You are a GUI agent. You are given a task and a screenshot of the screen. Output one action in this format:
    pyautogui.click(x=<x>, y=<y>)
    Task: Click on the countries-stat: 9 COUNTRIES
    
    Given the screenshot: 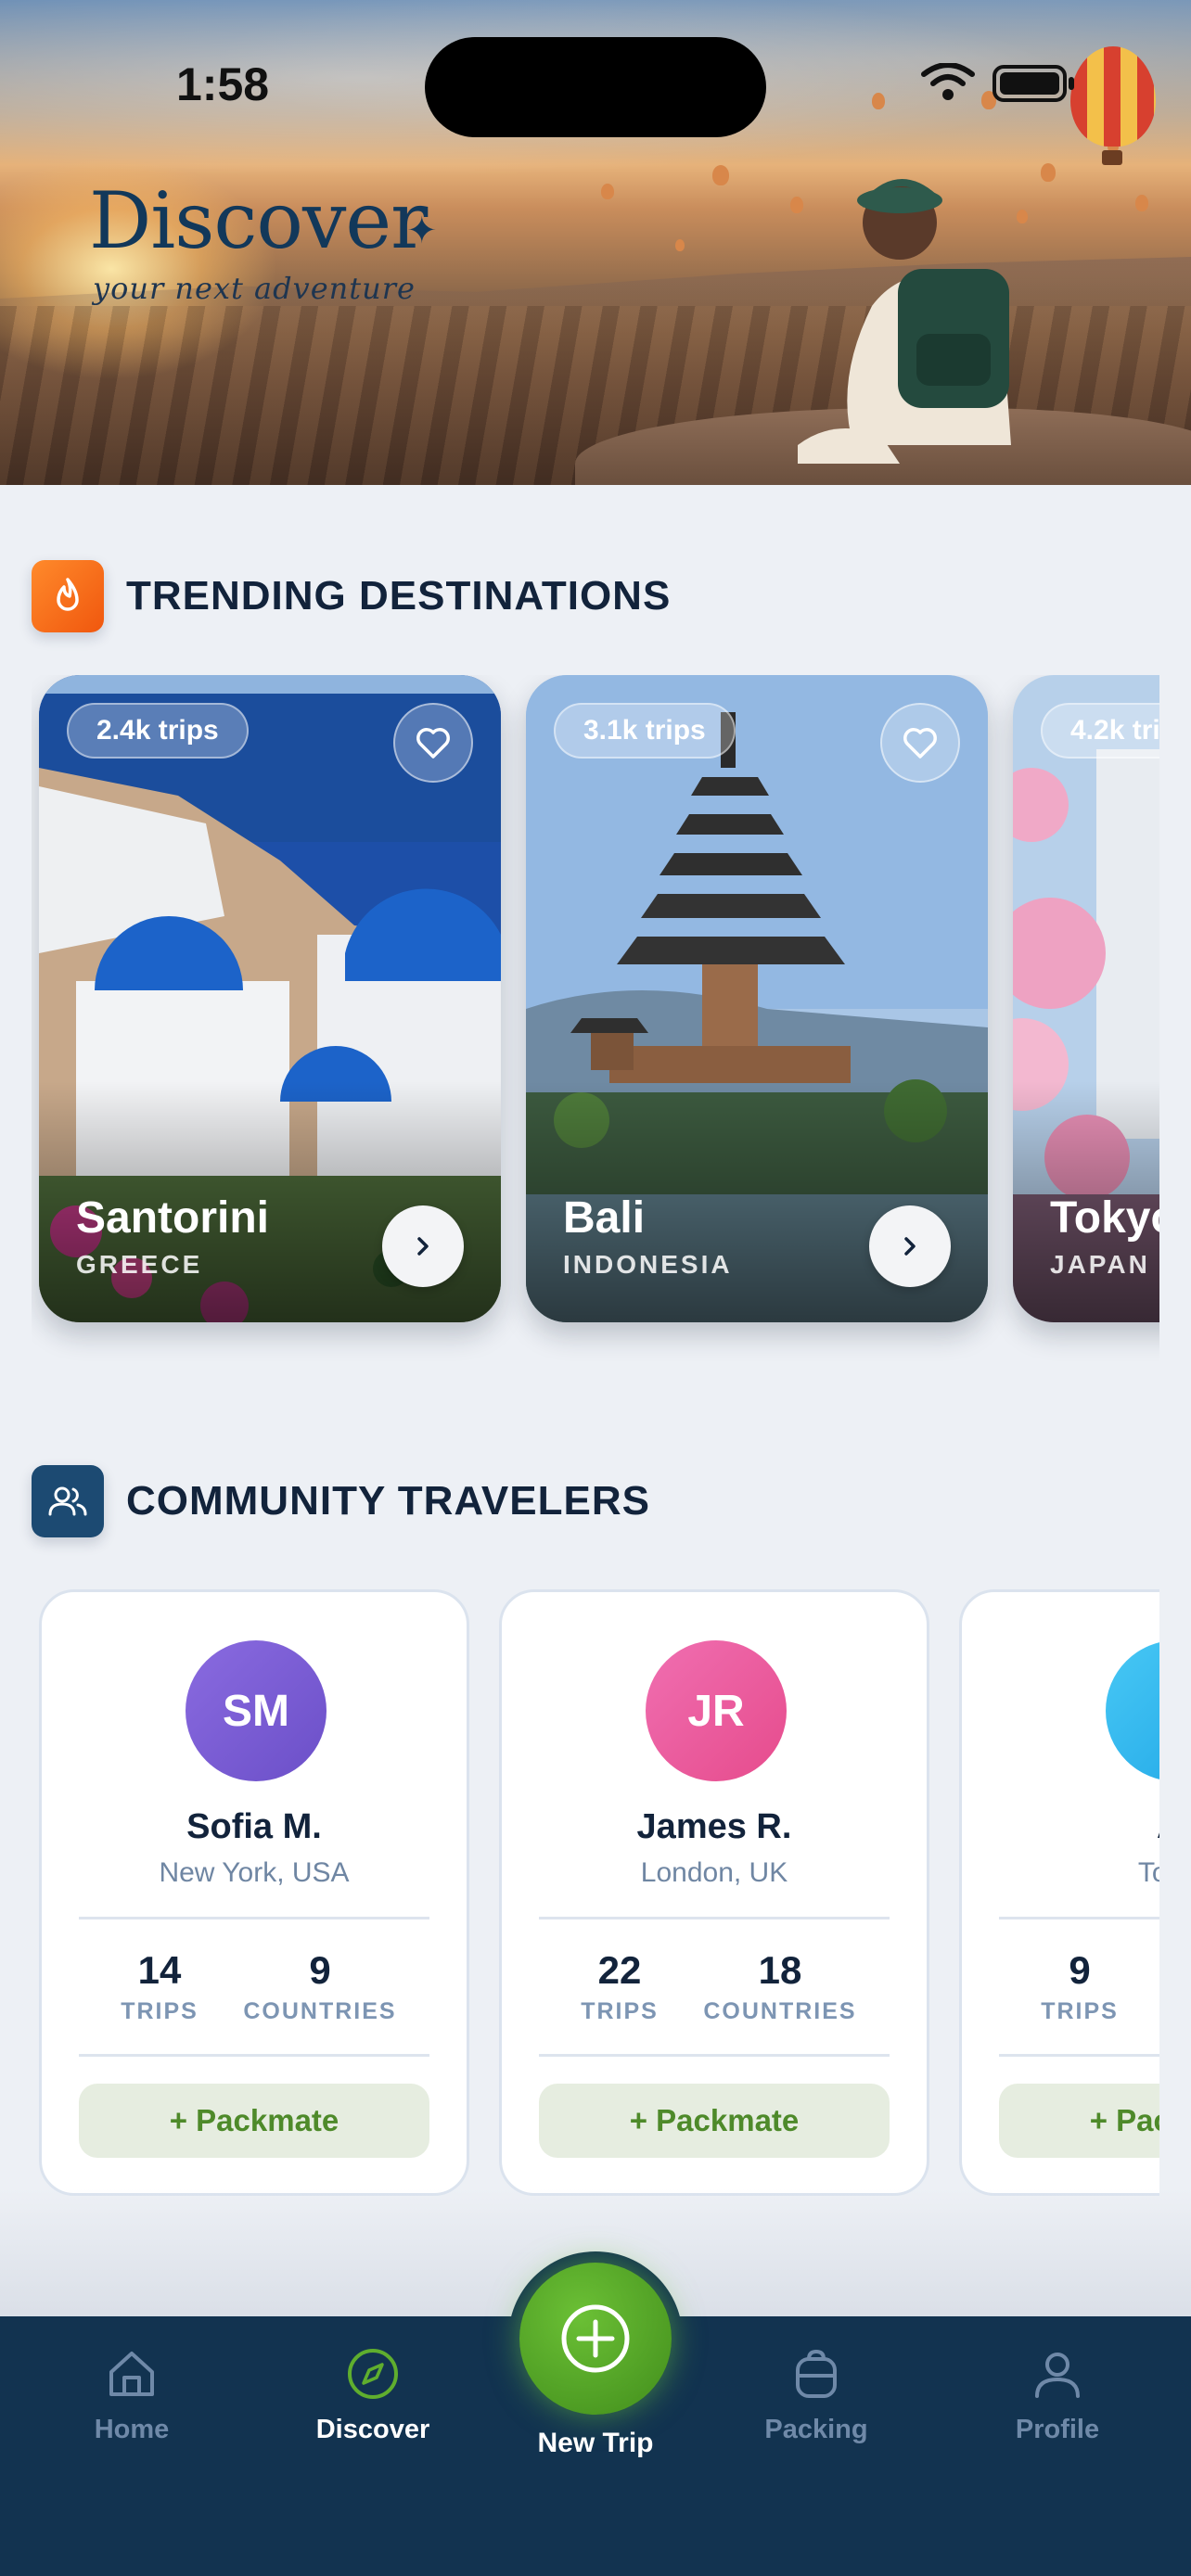 What is the action you would take?
    pyautogui.click(x=320, y=1986)
    